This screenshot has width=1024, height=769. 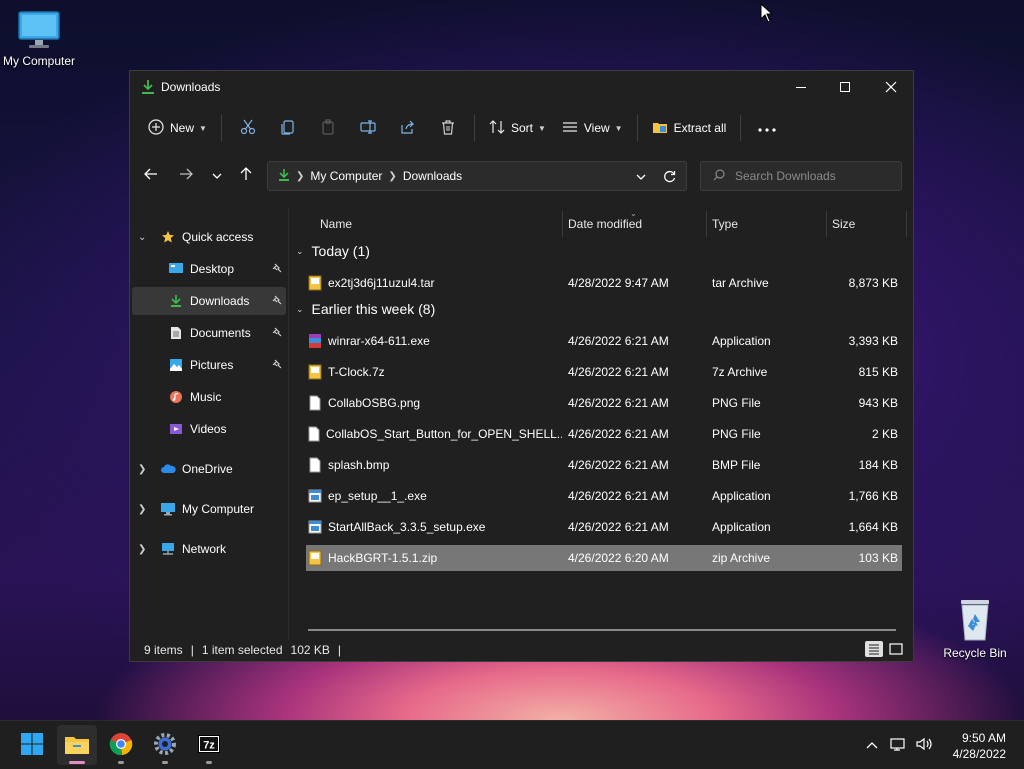 What do you see at coordinates (602, 630) in the screenshot?
I see `horizontal-scrollbar` at bounding box center [602, 630].